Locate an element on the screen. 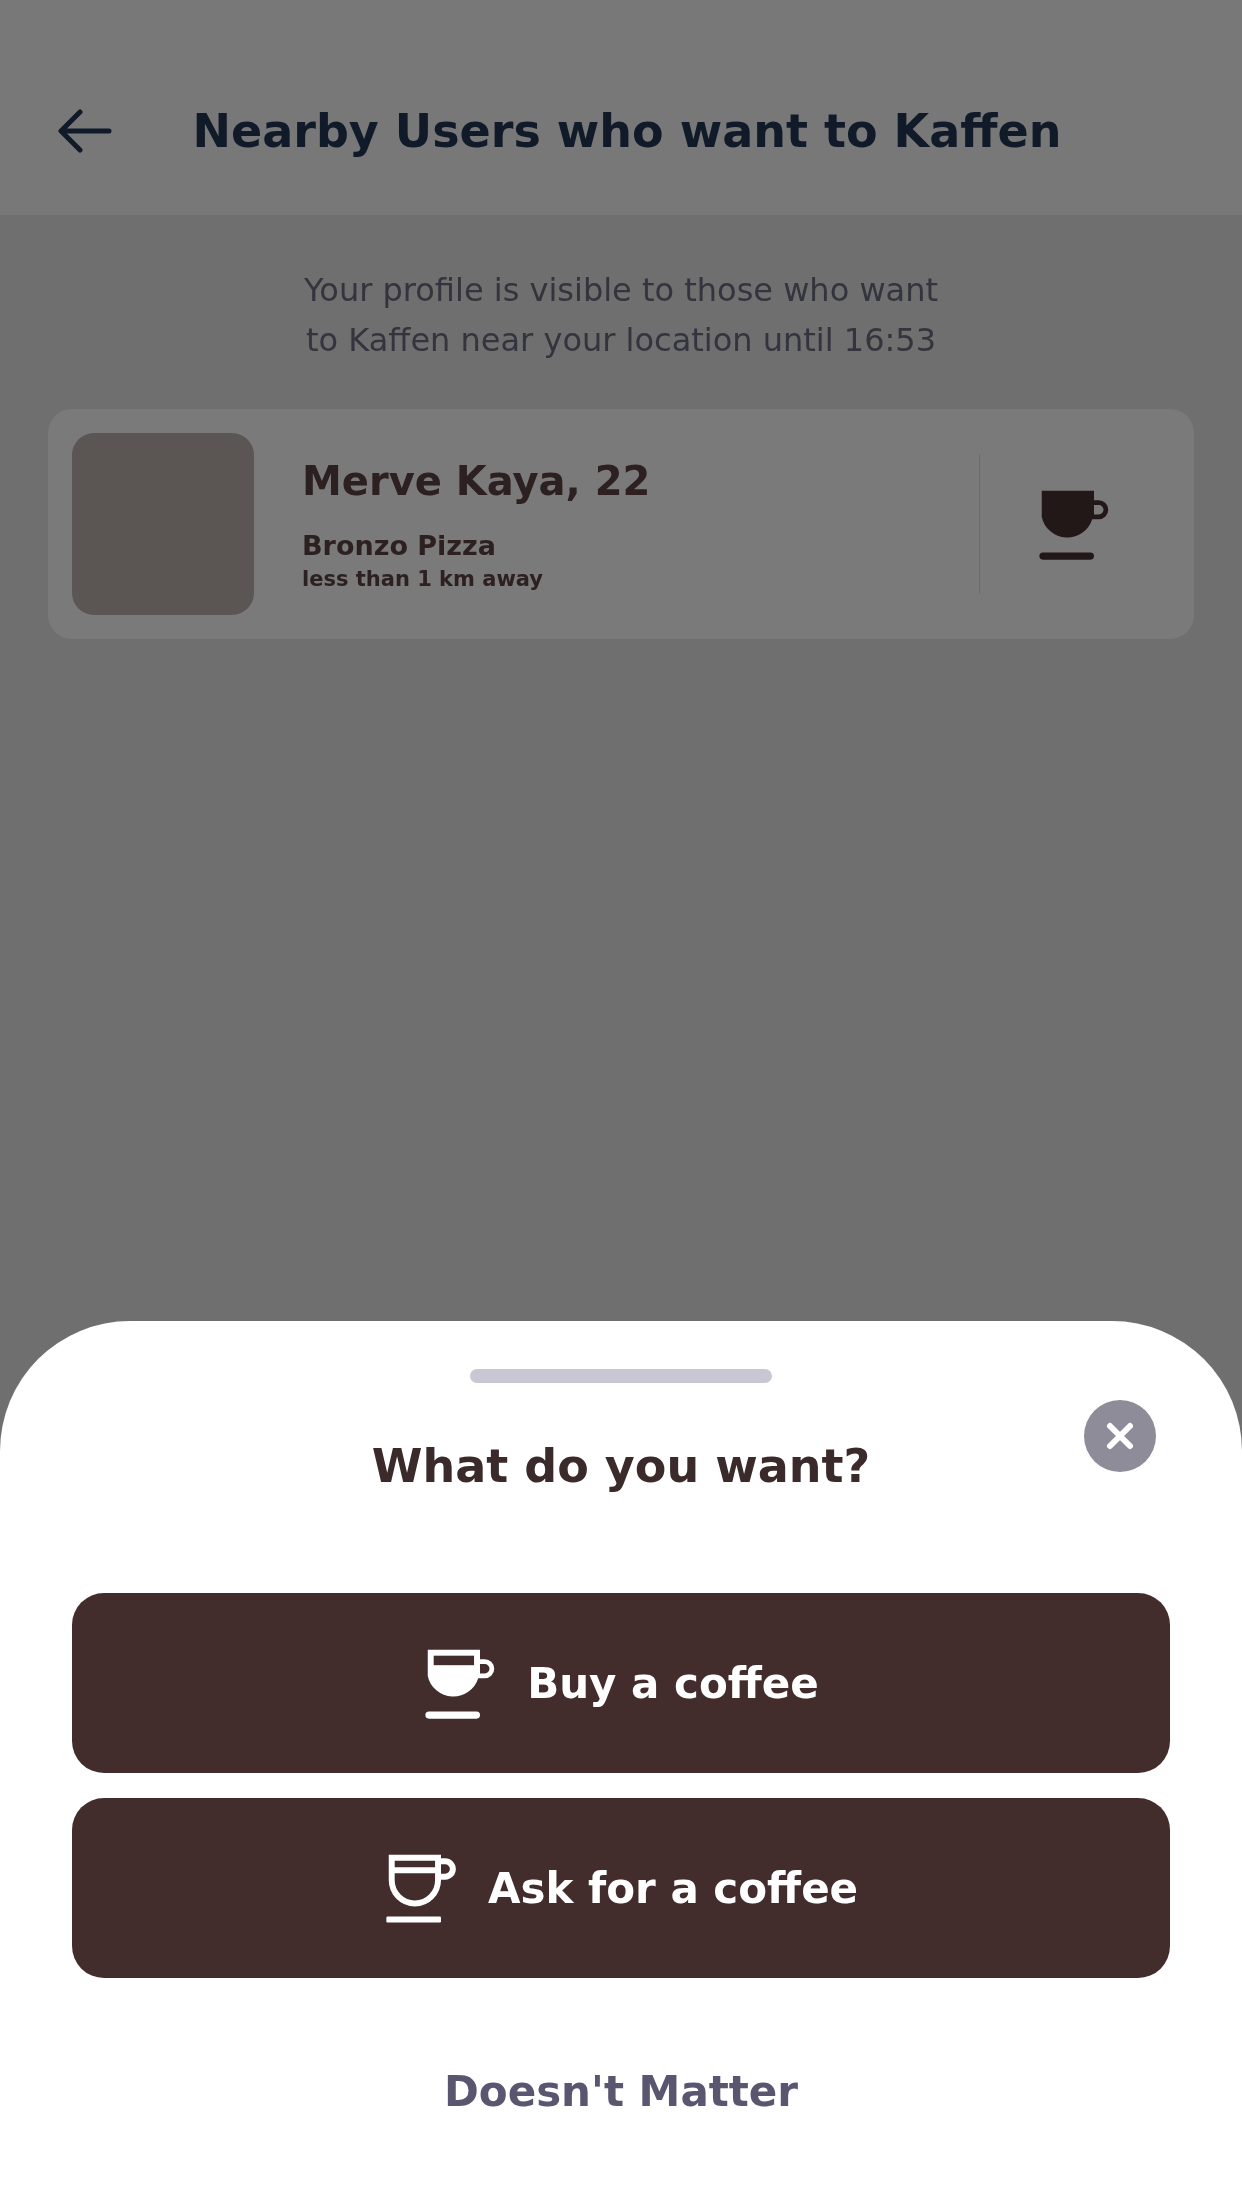 The height and width of the screenshot is (2208, 1242). user-place: Bronzo Pizza is located at coordinates (400, 545).